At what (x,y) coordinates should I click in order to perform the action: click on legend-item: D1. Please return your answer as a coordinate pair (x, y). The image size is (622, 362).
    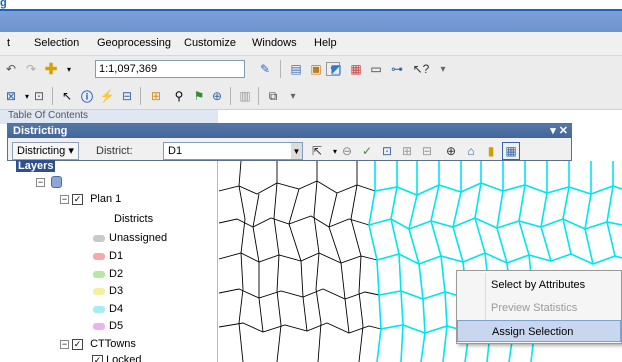
    Looking at the image, I should click on (108, 256).